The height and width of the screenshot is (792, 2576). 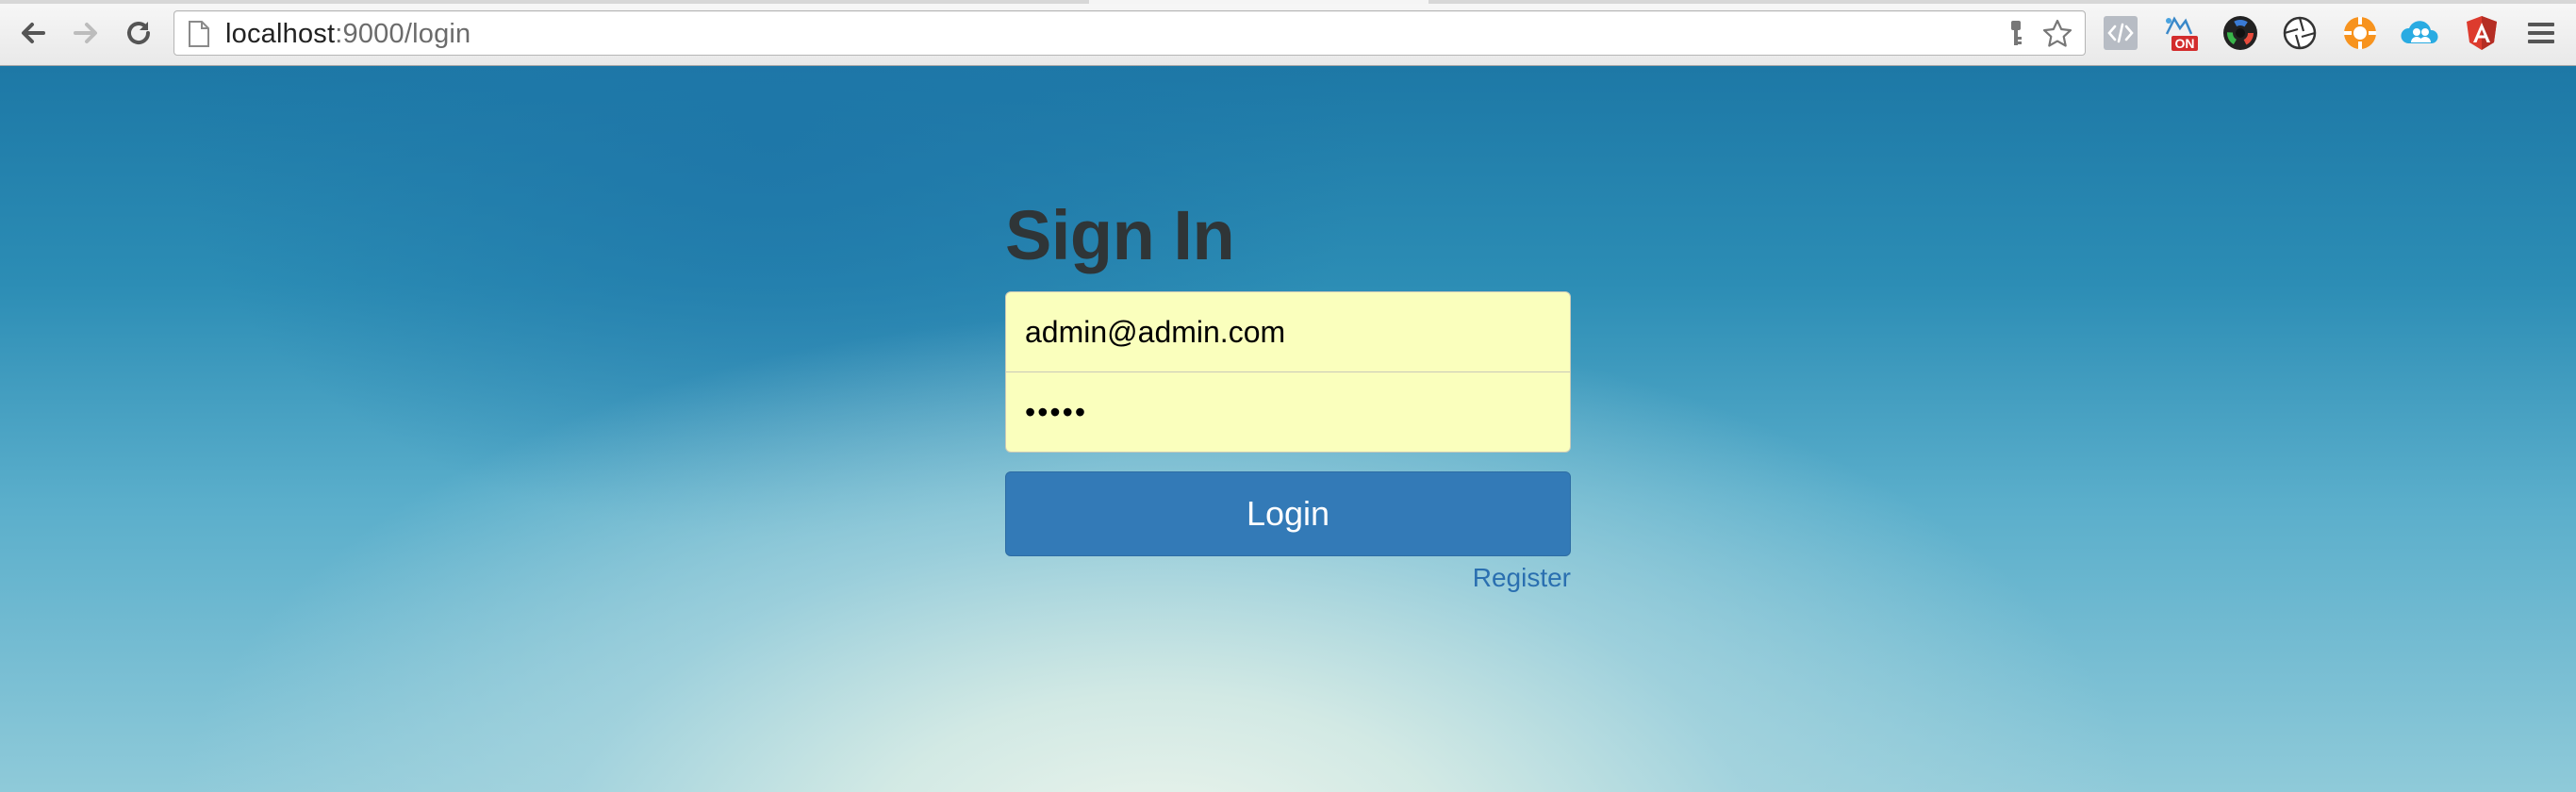 What do you see at coordinates (2179, 33) in the screenshot?
I see `on-badge-extension-icon: ON` at bounding box center [2179, 33].